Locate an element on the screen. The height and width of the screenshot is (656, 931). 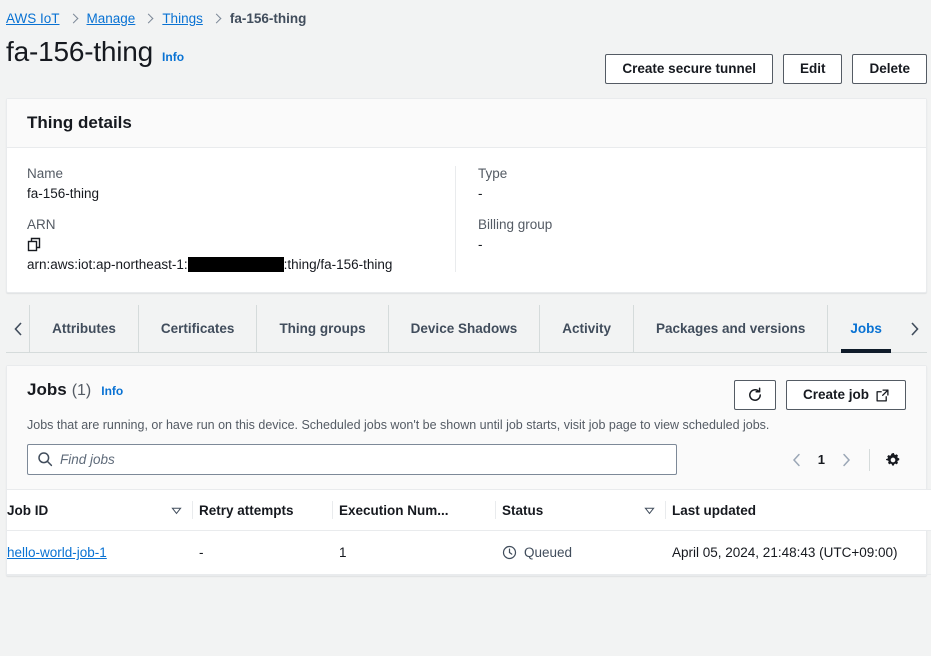
field-type-label: Type is located at coordinates (493, 173).